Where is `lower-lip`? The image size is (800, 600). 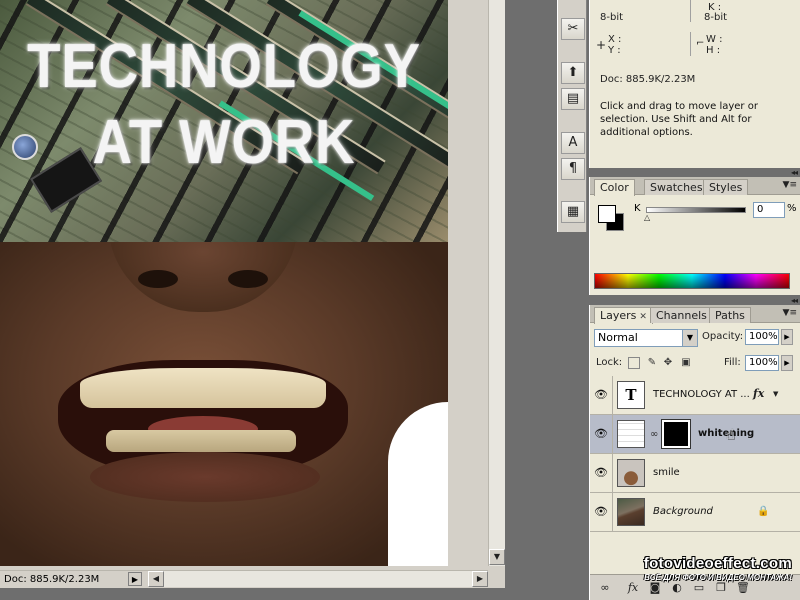 lower-lip is located at coordinates (205, 477).